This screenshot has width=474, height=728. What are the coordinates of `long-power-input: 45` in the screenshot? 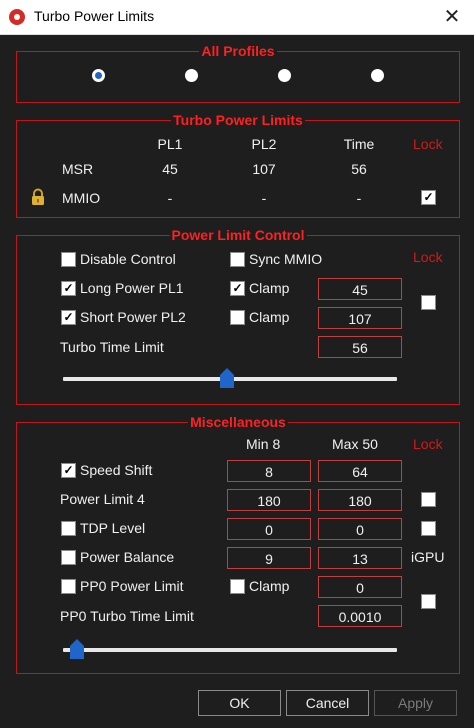 It's located at (360, 289).